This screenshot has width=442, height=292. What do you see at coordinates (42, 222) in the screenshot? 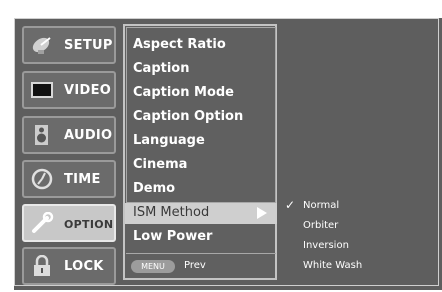
I see `wrench-icon` at bounding box center [42, 222].